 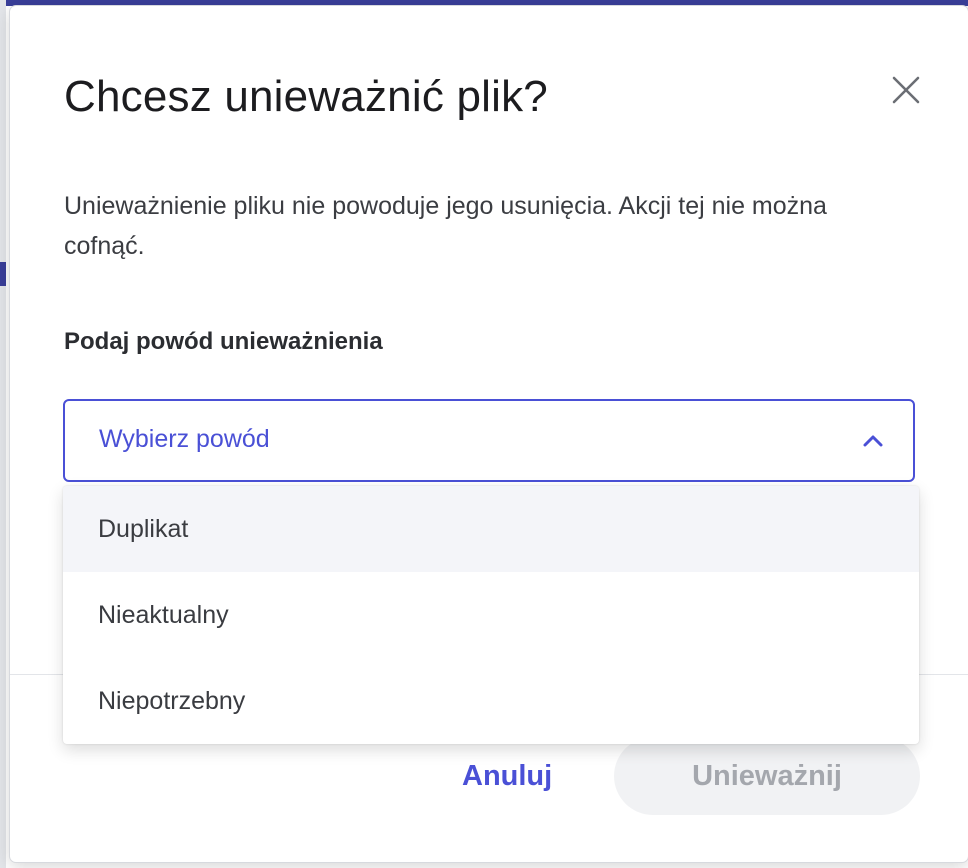 What do you see at coordinates (491, 529) in the screenshot?
I see `reason-option-duplicate: Duplikat` at bounding box center [491, 529].